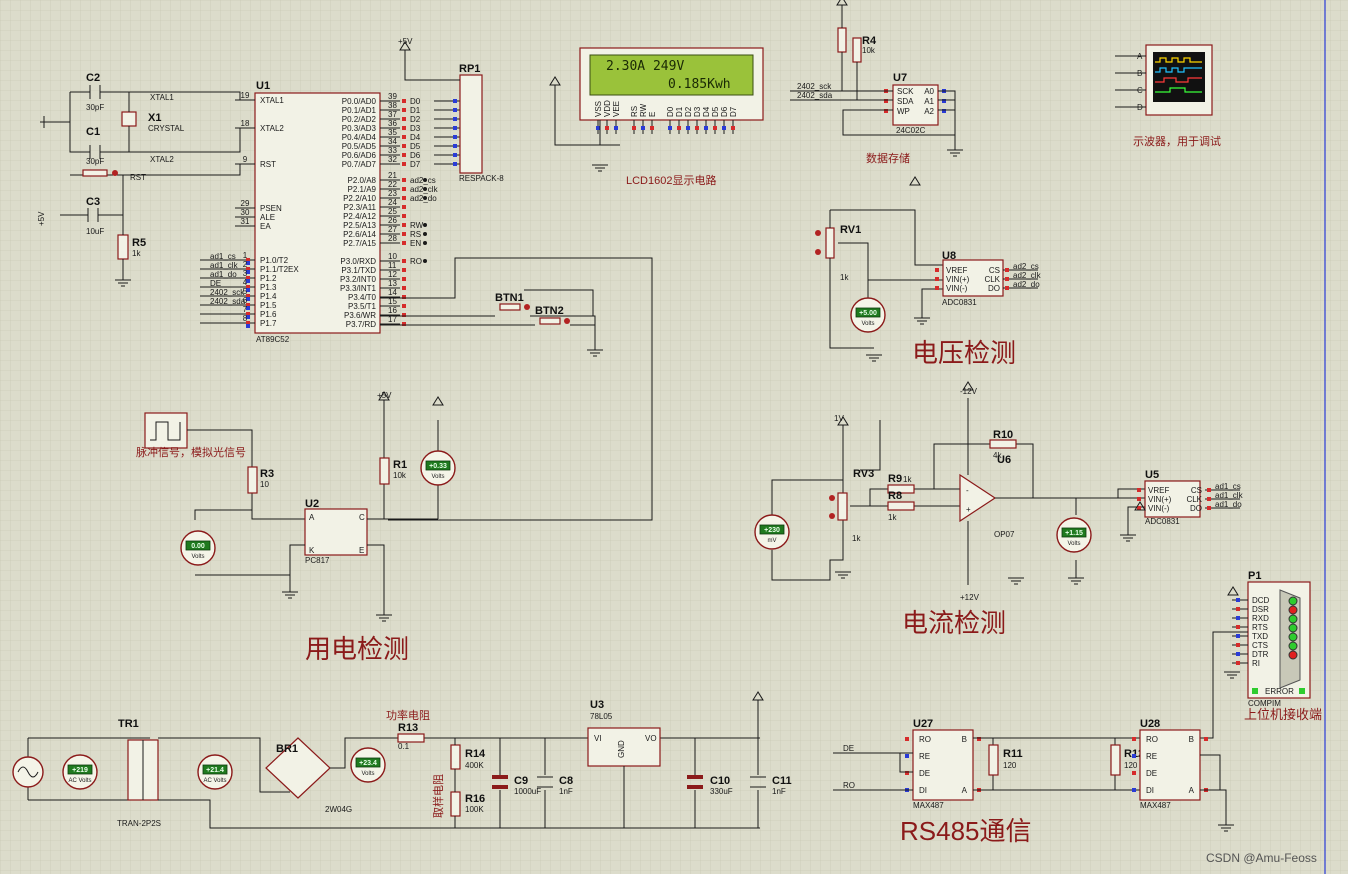  Describe the element at coordinates (361, 550) in the screenshot. I see `svg-text: E` at that location.